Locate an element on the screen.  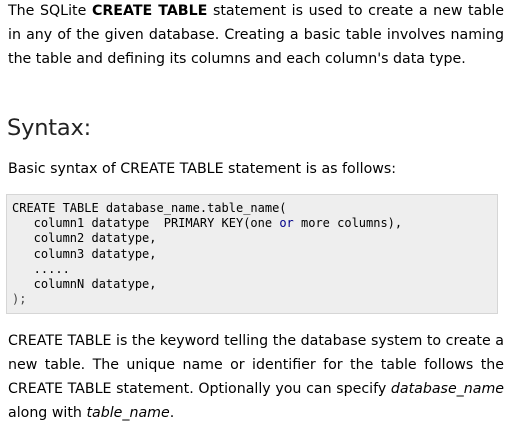
code-line-4: column3 datatype, is located at coordinates (84, 253).